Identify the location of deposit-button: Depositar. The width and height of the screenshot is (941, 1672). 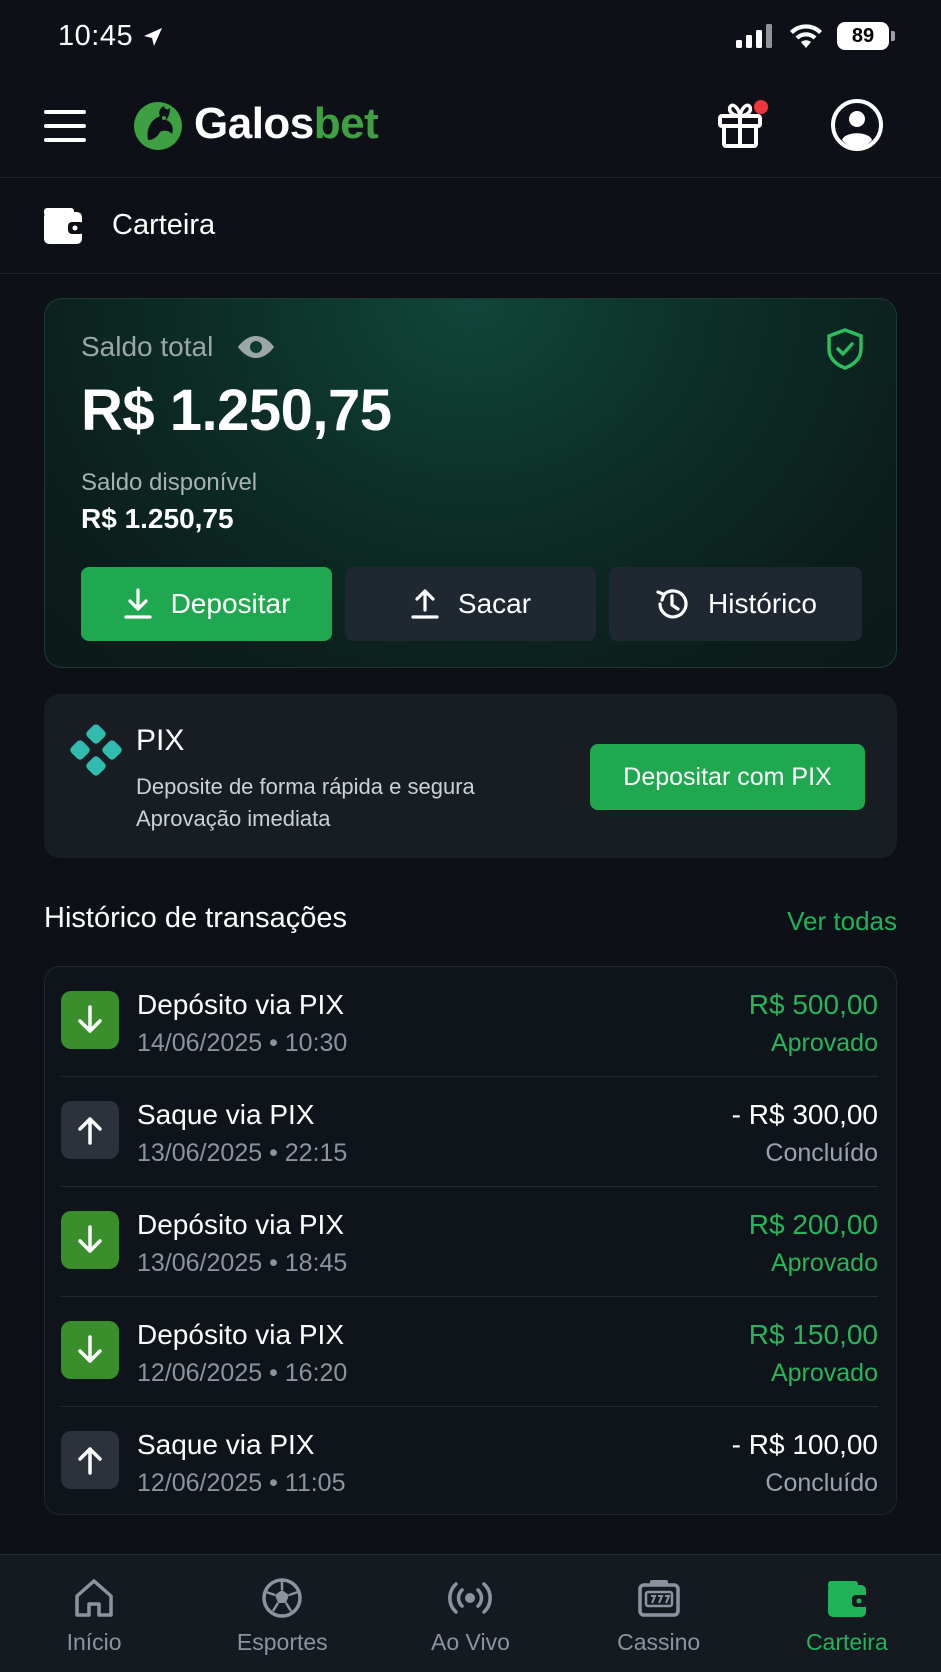
(206, 604).